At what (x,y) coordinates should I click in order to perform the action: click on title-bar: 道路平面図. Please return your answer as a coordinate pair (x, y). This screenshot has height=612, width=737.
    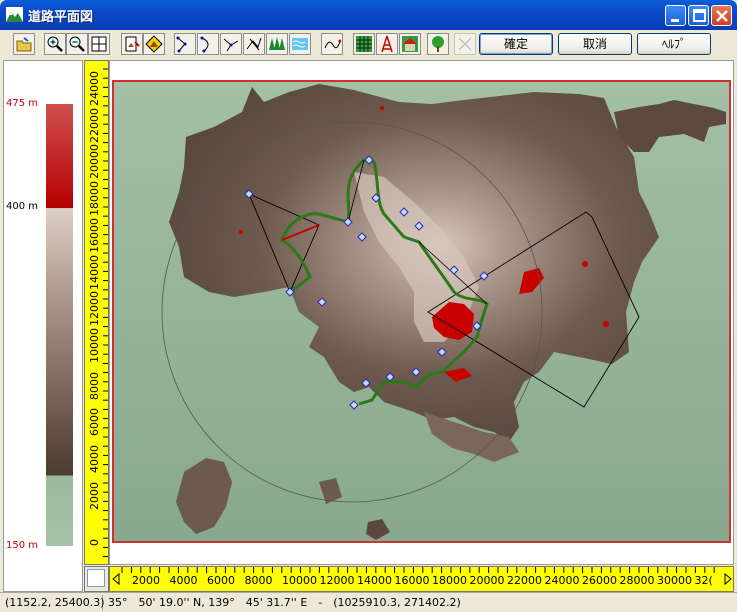
    Looking at the image, I should click on (368, 15).